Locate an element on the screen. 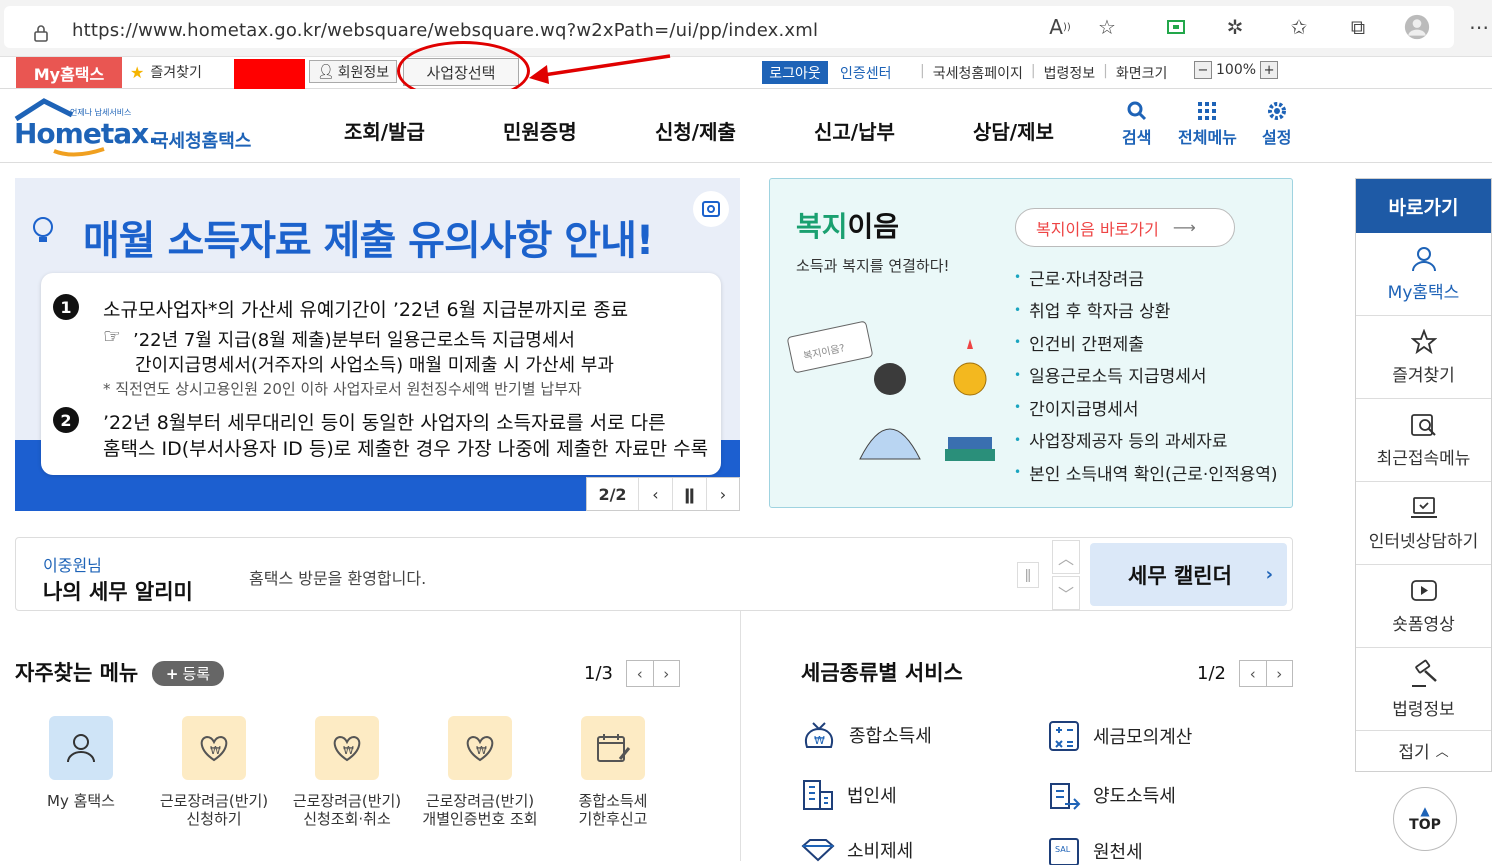 This screenshot has width=1492, height=865. law-info-link: 법령정보 is located at coordinates (1070, 73).